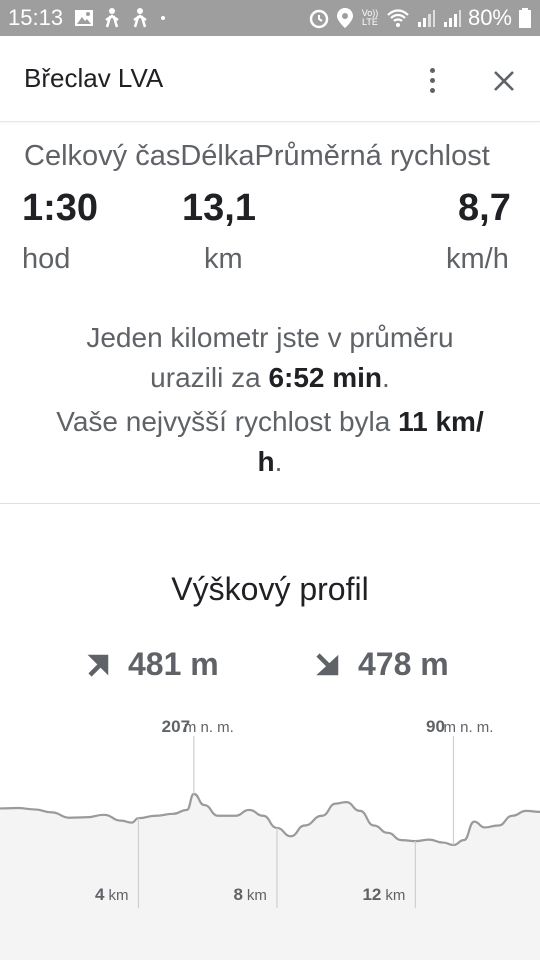 Image resolution: width=540 pixels, height=960 pixels. Describe the element at coordinates (266, 461) in the screenshot. I see `top-speed-value-cont: h` at that location.